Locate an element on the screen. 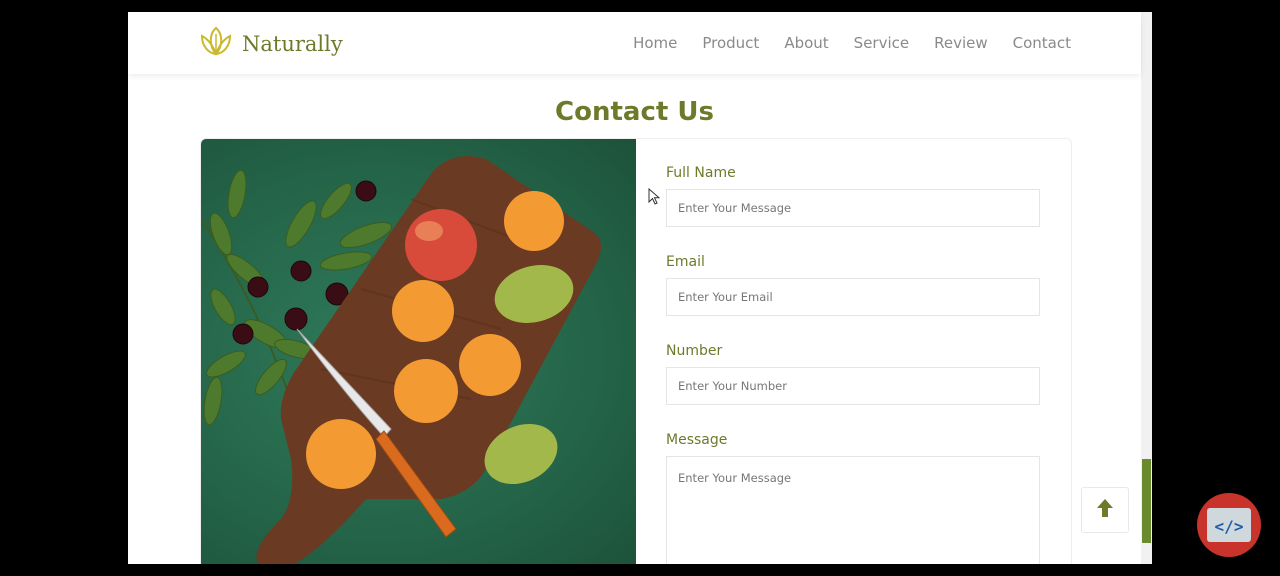  email-label: Email is located at coordinates (685, 262).